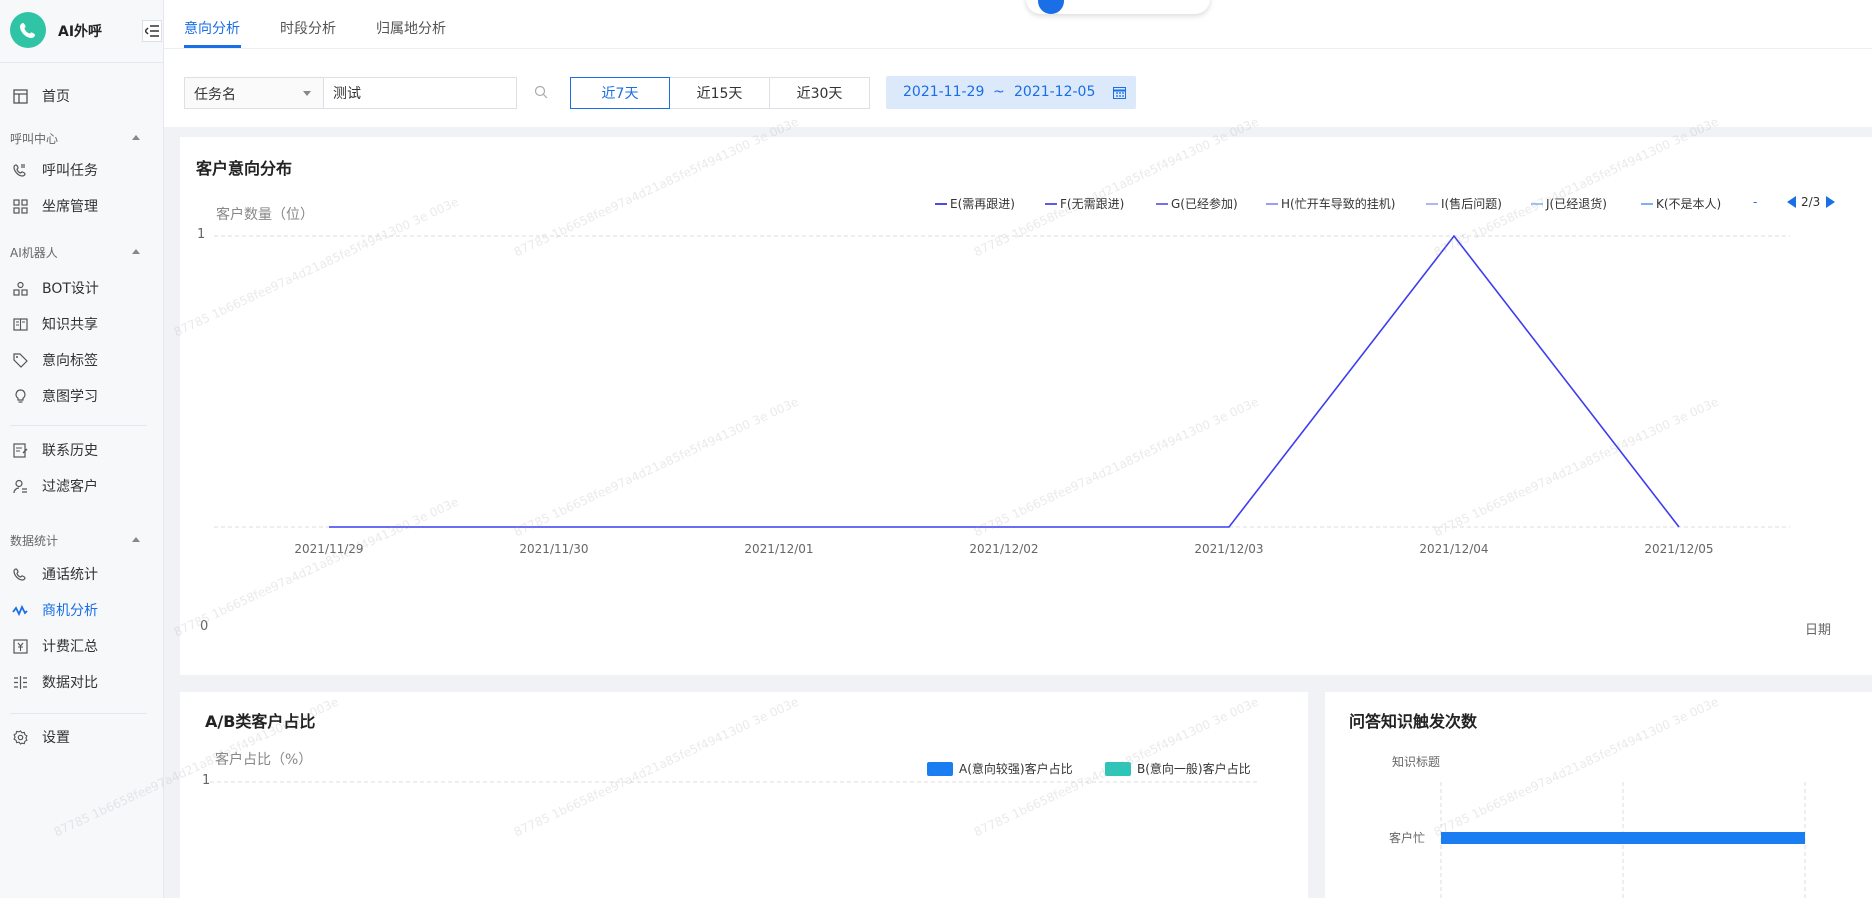  I want to click on phone-logo-icon, so click(28, 30).